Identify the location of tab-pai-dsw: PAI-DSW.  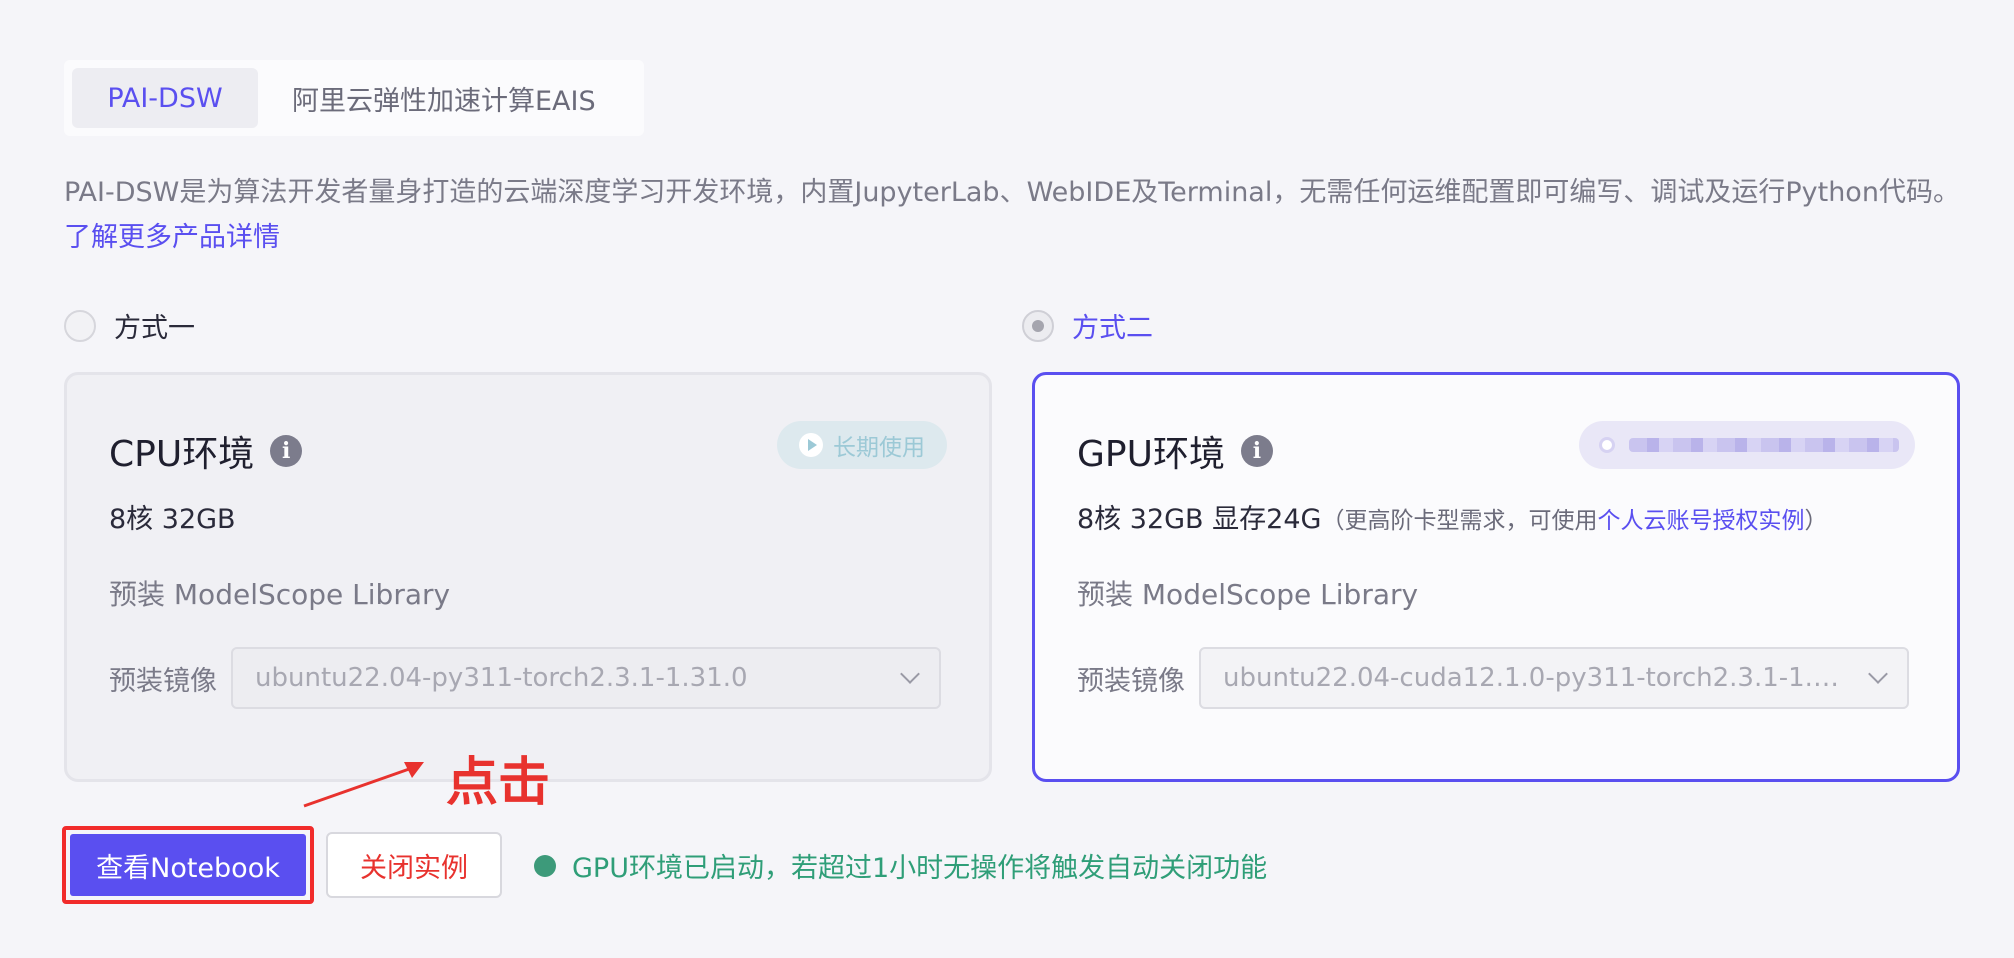
(165, 98).